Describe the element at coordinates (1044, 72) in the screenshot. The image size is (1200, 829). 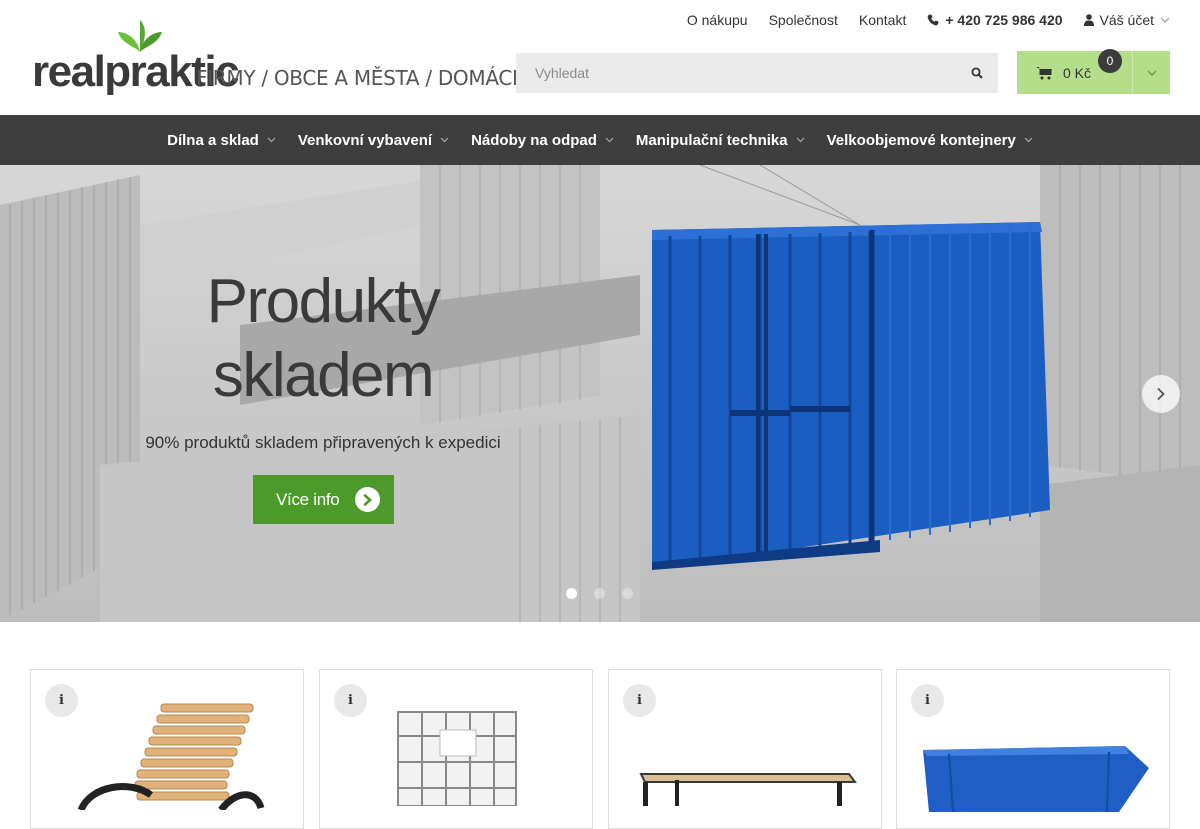
I see `cart-icon` at that location.